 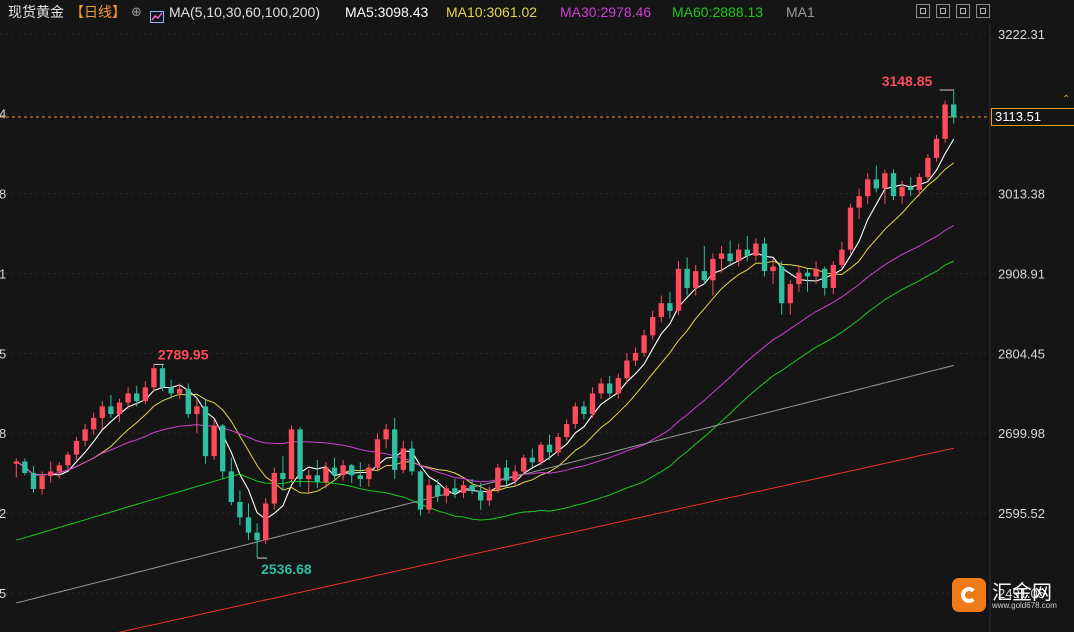 What do you see at coordinates (136, 12) in the screenshot?
I see `add-indicator-icon: ⊕` at bounding box center [136, 12].